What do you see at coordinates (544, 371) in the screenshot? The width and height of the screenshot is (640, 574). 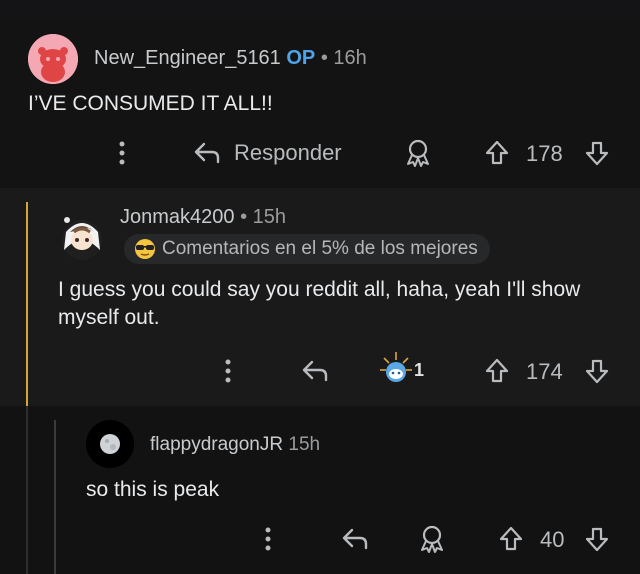 I see `vote-count: 174` at bounding box center [544, 371].